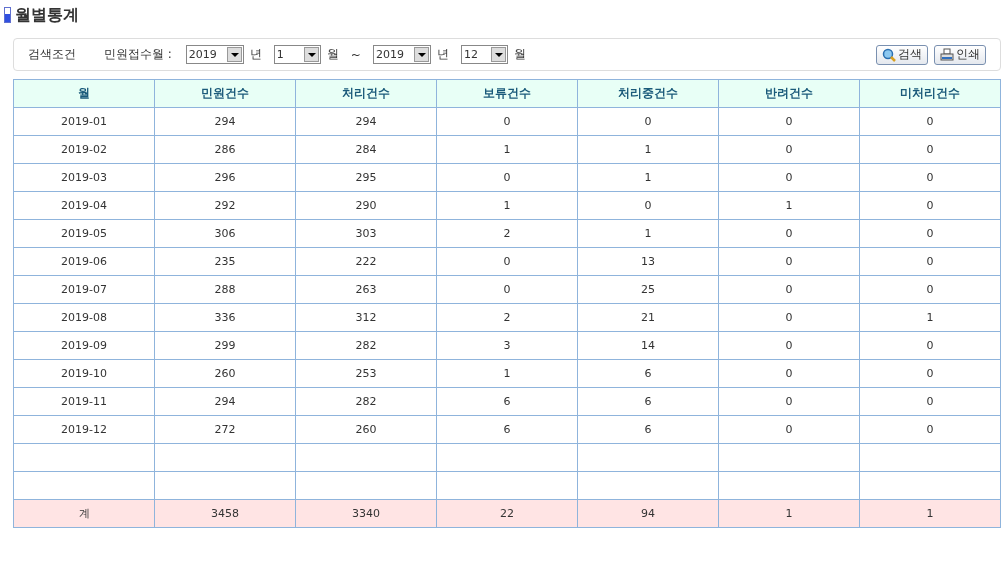 This screenshot has width=1005, height=575. Describe the element at coordinates (7, 15) in the screenshot. I see `title-icon` at that location.